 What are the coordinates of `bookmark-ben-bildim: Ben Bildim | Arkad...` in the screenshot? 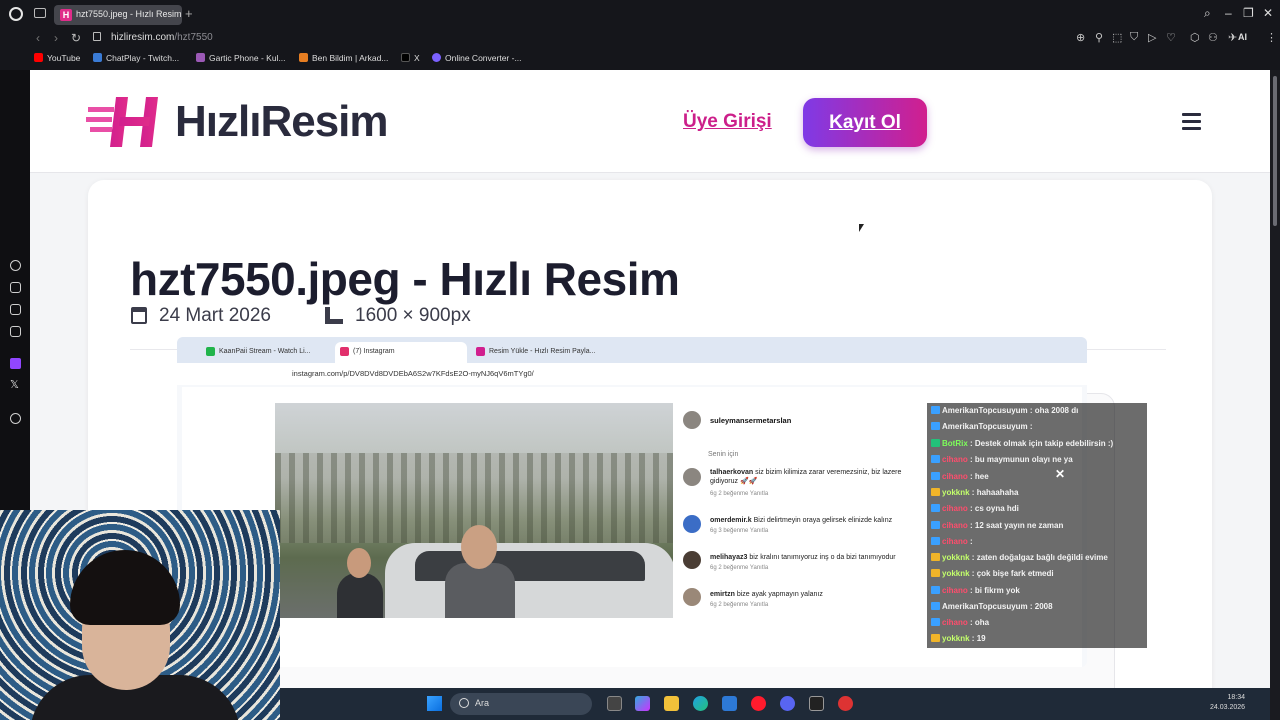 It's located at (343, 58).